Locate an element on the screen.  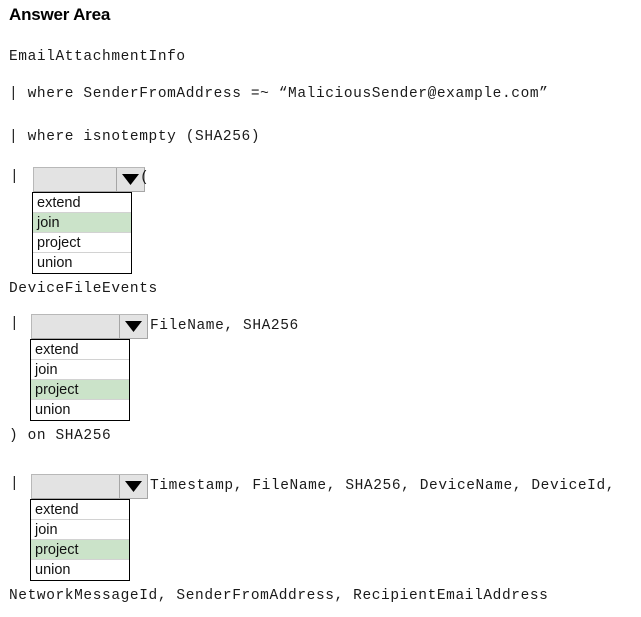
dropdown-2-option-join: join is located at coordinates (80, 370).